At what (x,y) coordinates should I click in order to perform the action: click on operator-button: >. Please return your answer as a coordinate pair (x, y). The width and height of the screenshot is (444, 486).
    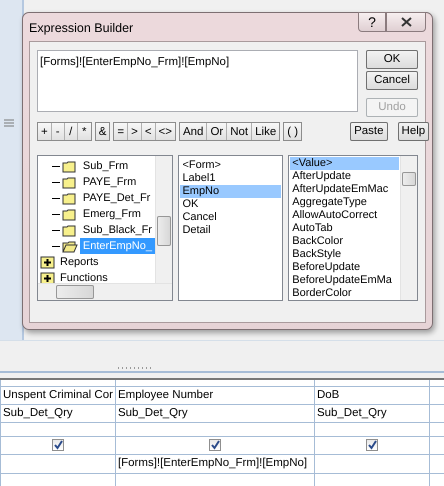
    Looking at the image, I should click on (135, 131).